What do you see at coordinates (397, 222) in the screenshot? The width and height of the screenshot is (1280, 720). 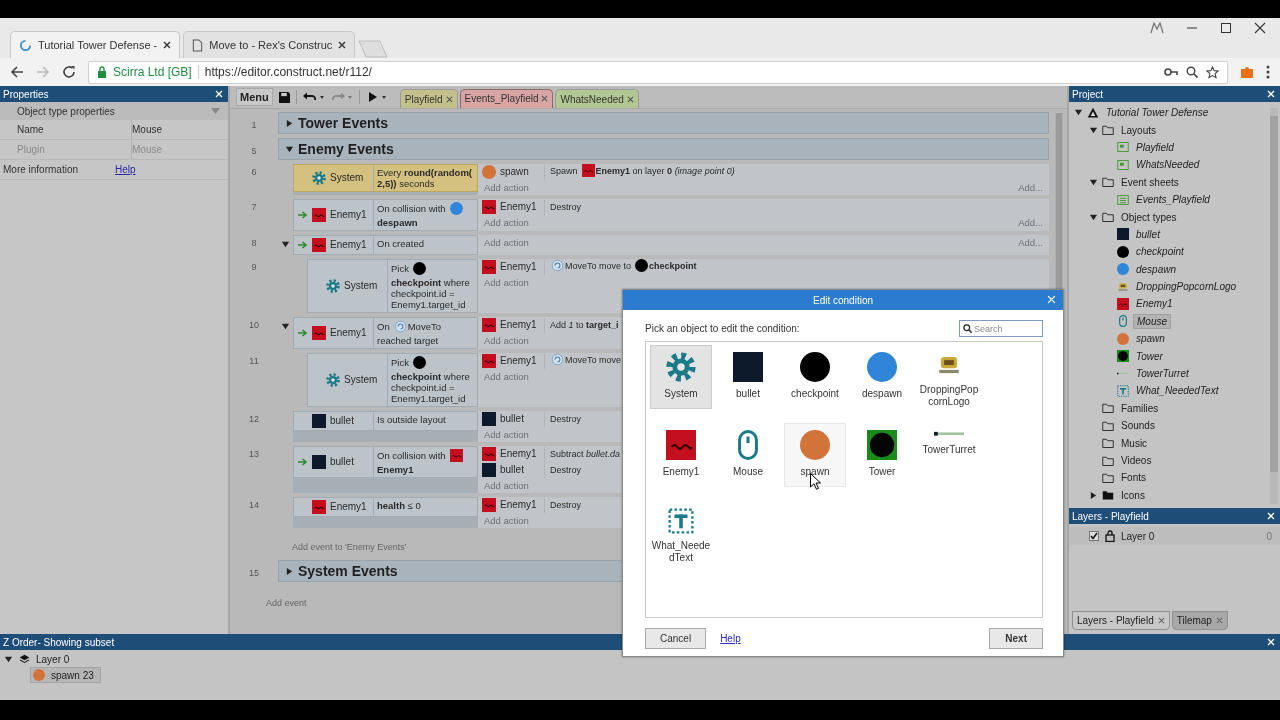 I see `condition-text: despawn` at bounding box center [397, 222].